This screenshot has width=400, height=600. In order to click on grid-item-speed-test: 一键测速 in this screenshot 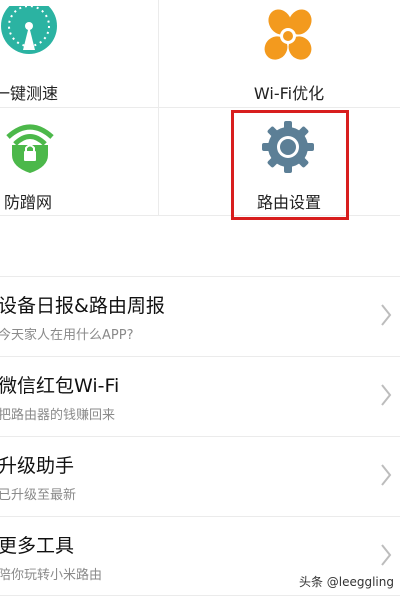, I will do `click(59, 53)`.